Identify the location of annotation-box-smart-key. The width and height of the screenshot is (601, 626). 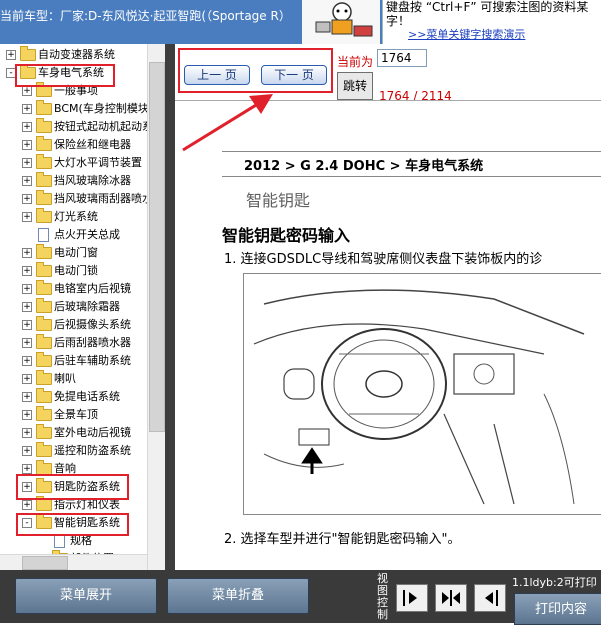
(72, 524).